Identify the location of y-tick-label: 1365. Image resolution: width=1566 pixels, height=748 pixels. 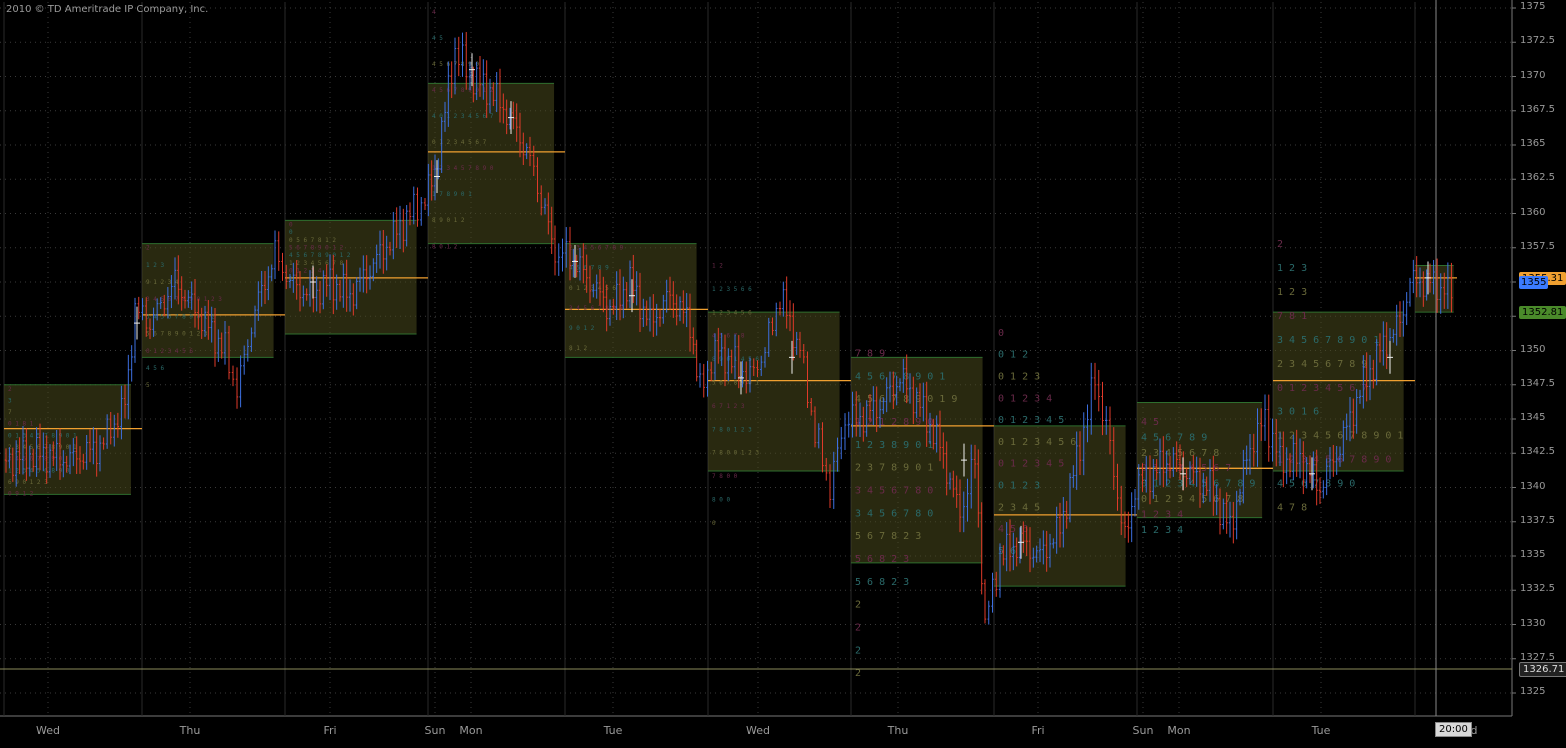
(1533, 143).